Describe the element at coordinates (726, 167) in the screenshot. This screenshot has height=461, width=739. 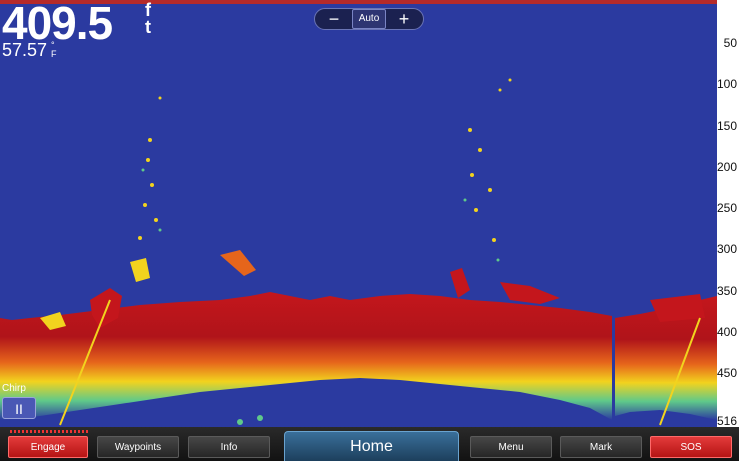
I see `scale-tick: 200` at that location.